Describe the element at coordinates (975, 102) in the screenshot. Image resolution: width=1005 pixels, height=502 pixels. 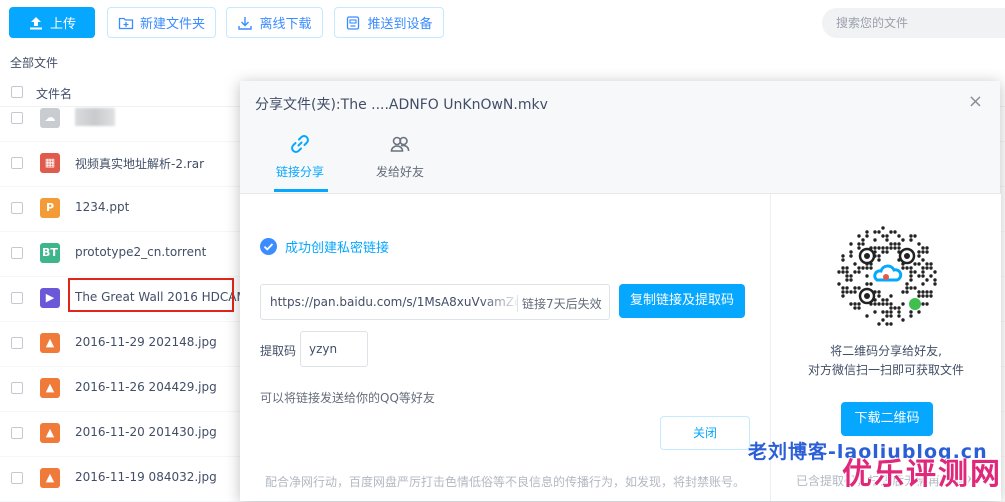
I see `close-icon: ×` at that location.